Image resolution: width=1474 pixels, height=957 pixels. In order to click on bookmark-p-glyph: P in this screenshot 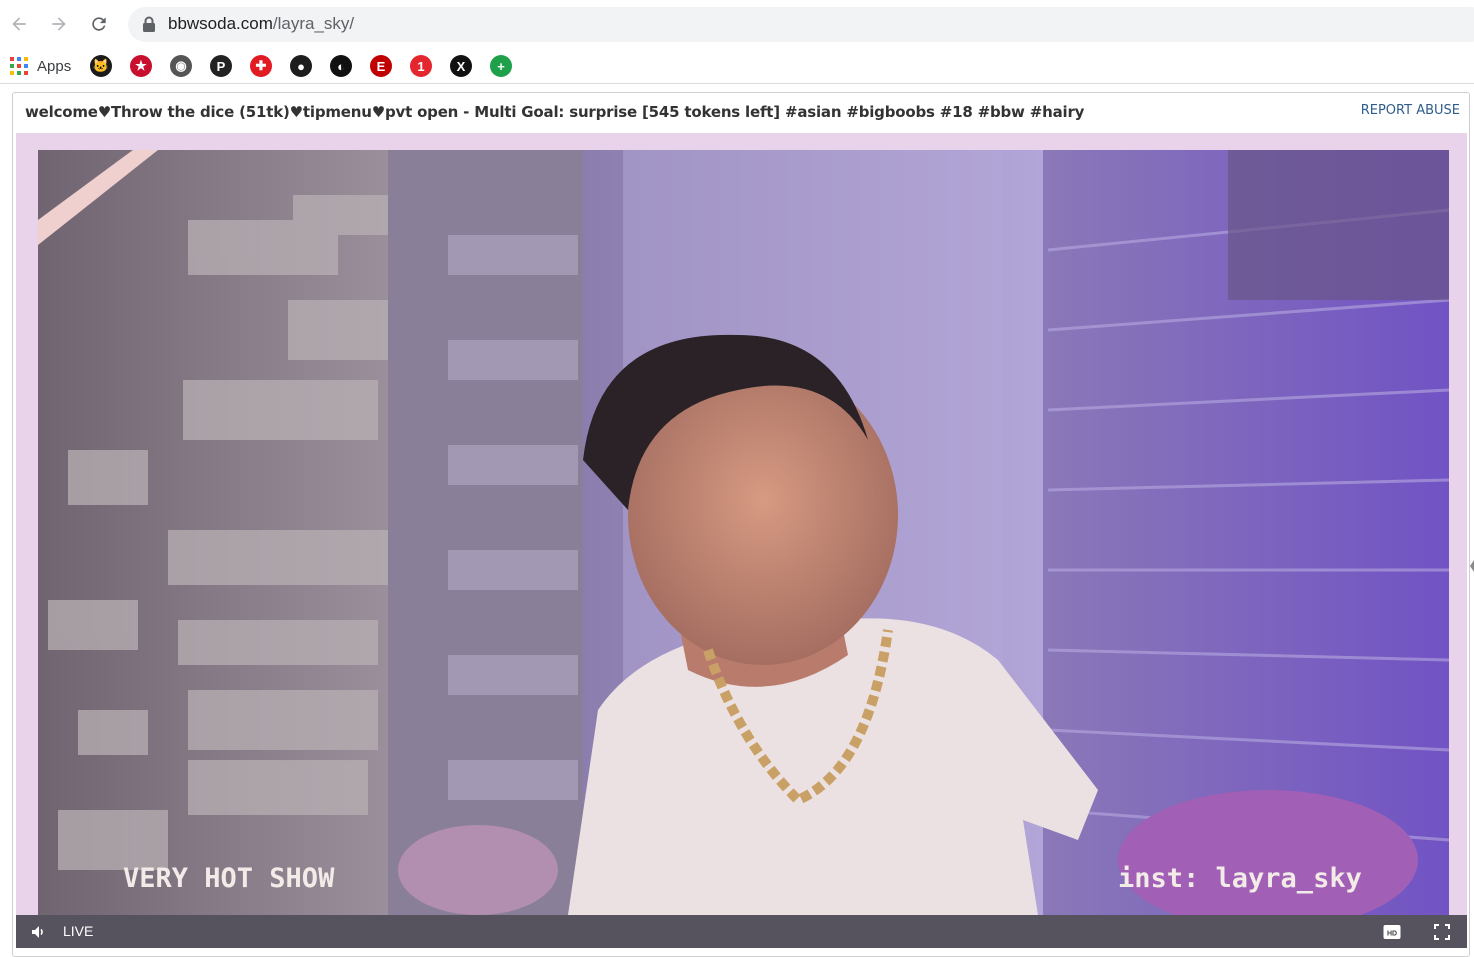, I will do `click(221, 66)`.